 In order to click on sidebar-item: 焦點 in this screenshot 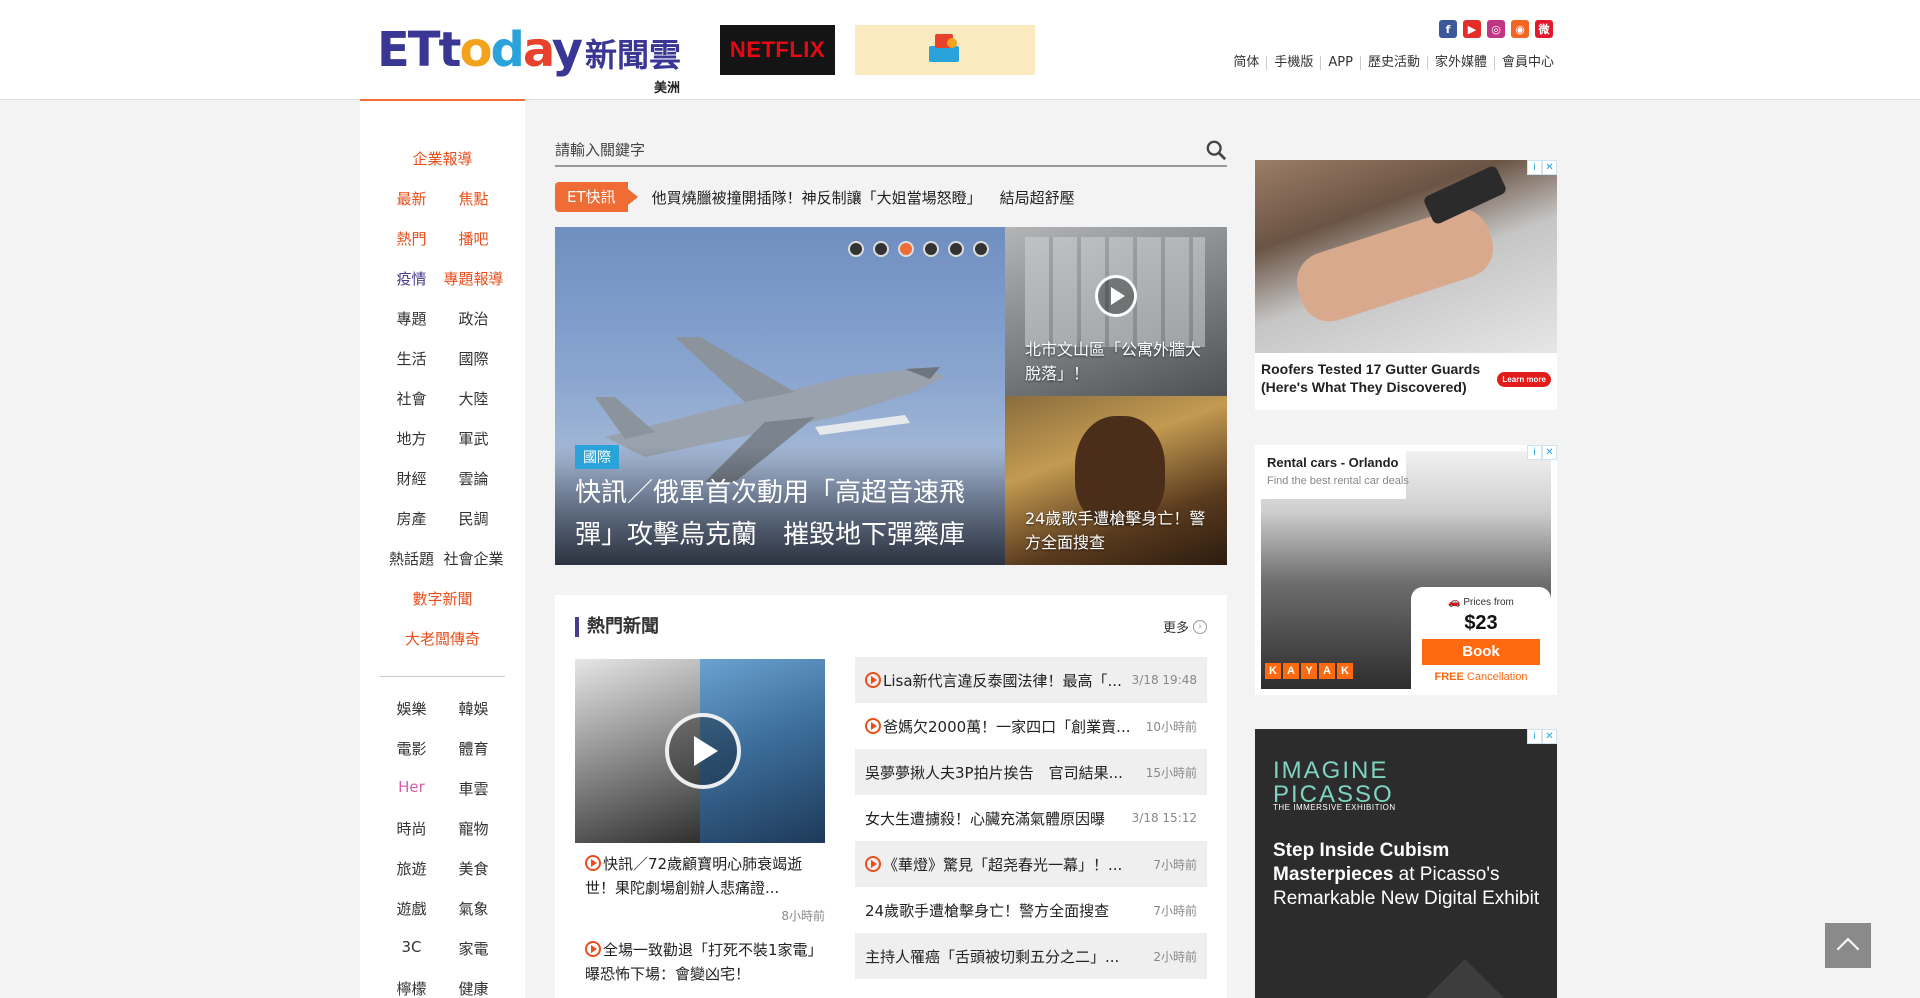, I will do `click(474, 198)`.